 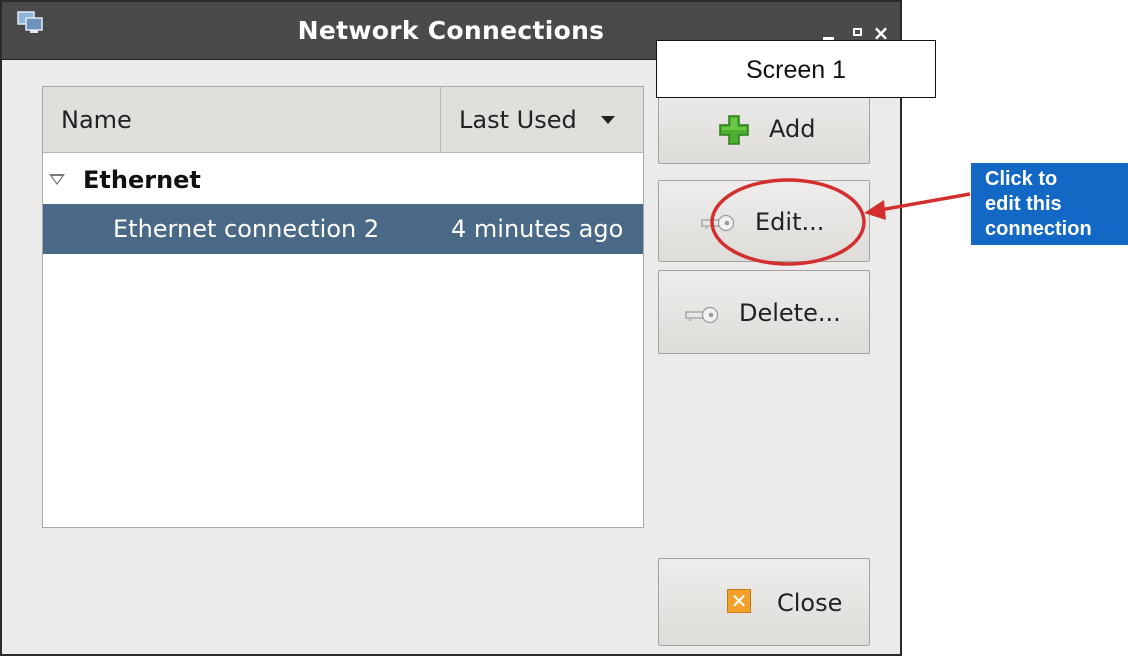 I want to click on connection-last-used: 4 minutes ago, so click(x=537, y=229).